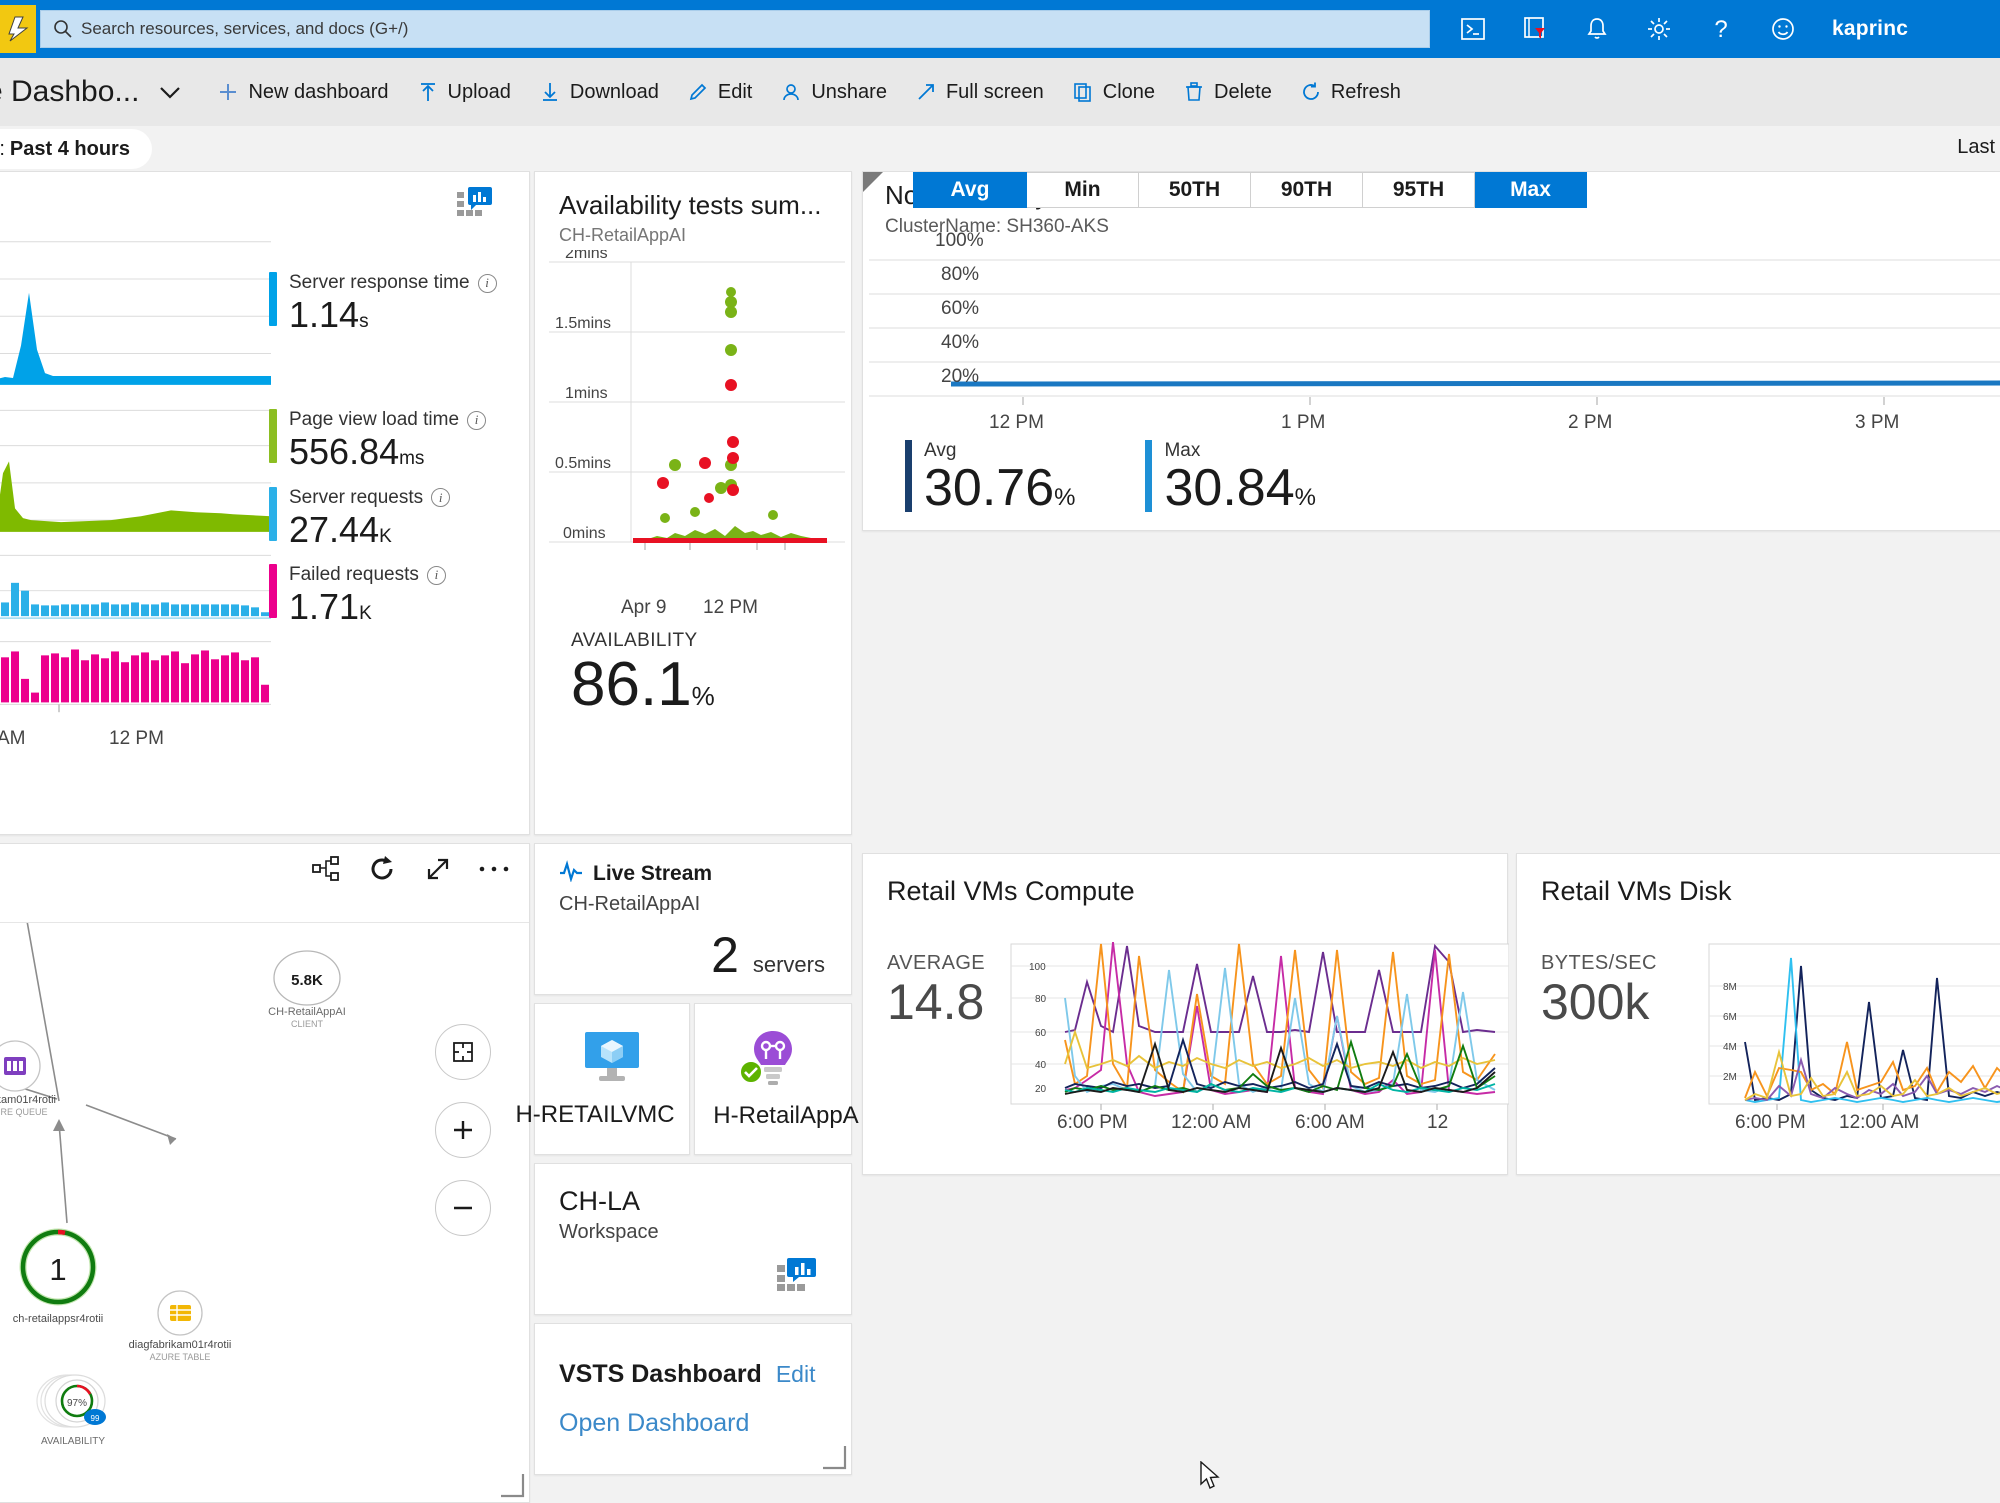 The height and width of the screenshot is (1503, 2000). What do you see at coordinates (693, 919) in the screenshot?
I see `live-stream-tile: Live Stream CH-RetailAppAI 2 servers` at bounding box center [693, 919].